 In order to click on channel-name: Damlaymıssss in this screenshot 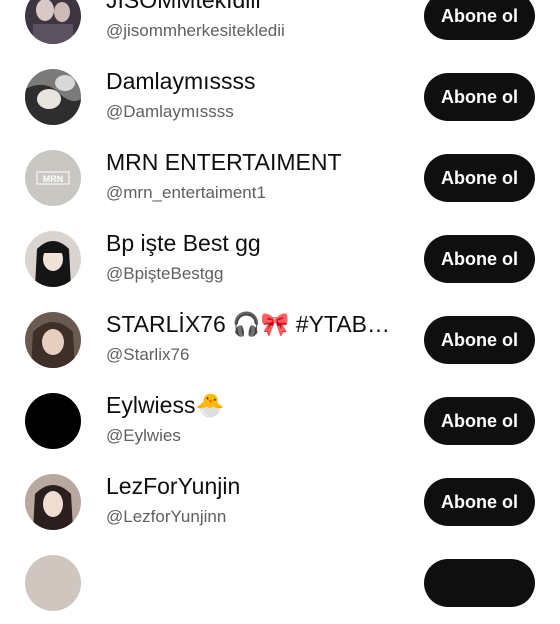, I will do `click(256, 81)`.